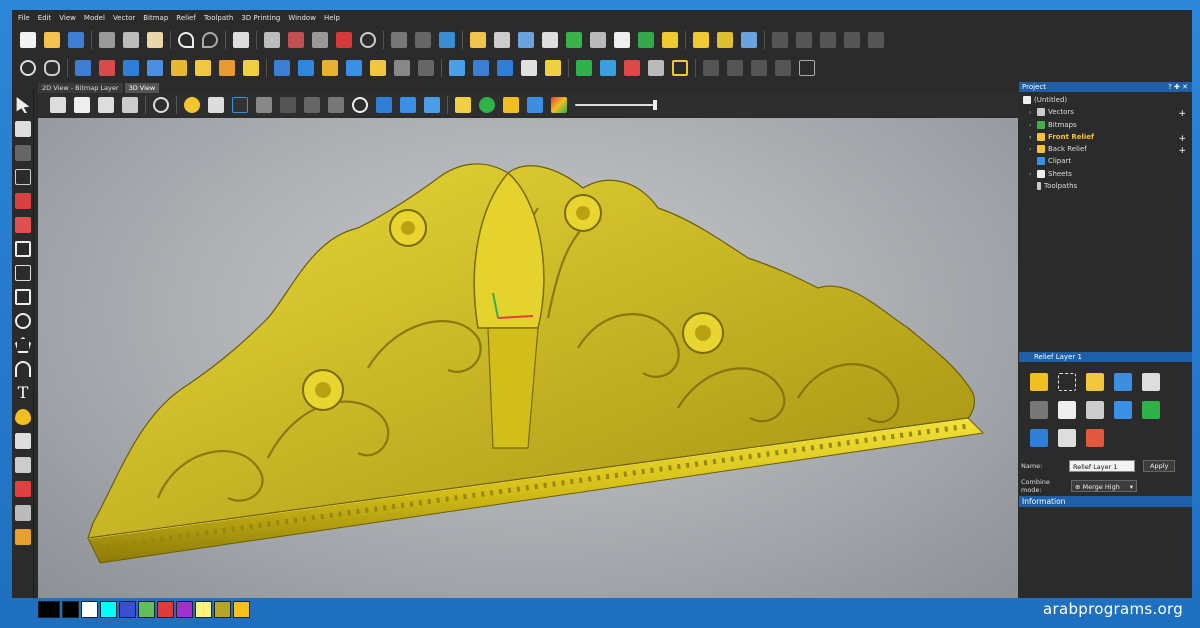 This screenshot has height=628, width=1200. Describe the element at coordinates (94, 18) in the screenshot. I see `menu-model: Model` at that location.